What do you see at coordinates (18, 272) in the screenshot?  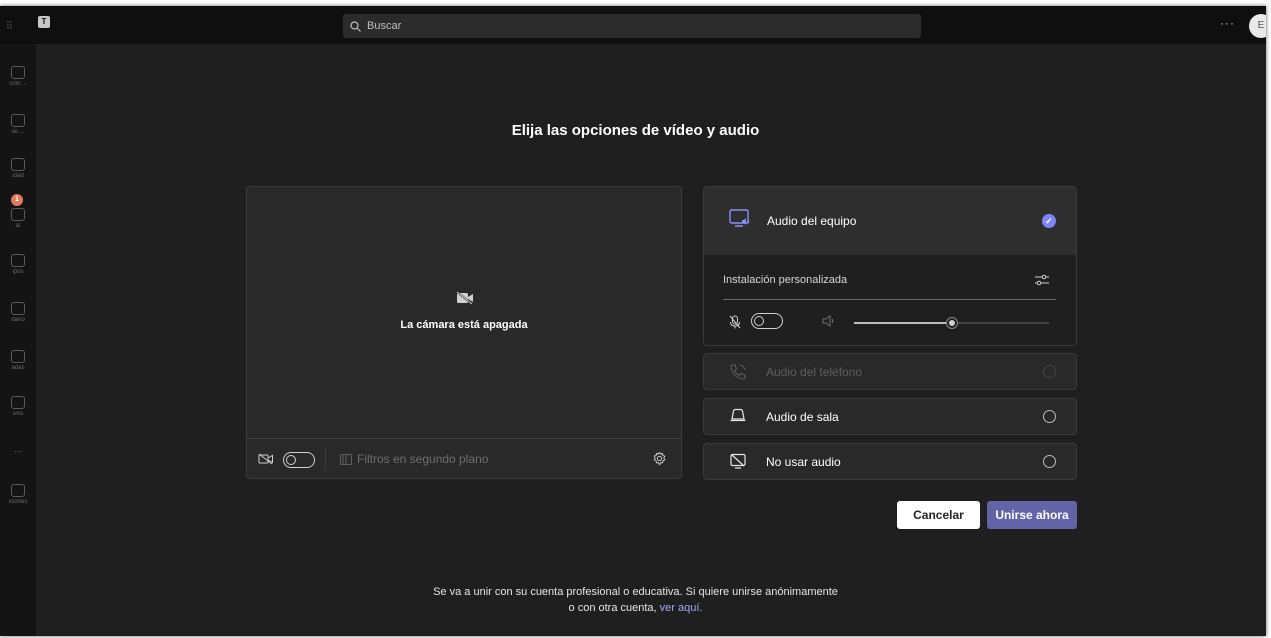 I see `rail-item-label: ipos` at bounding box center [18, 272].